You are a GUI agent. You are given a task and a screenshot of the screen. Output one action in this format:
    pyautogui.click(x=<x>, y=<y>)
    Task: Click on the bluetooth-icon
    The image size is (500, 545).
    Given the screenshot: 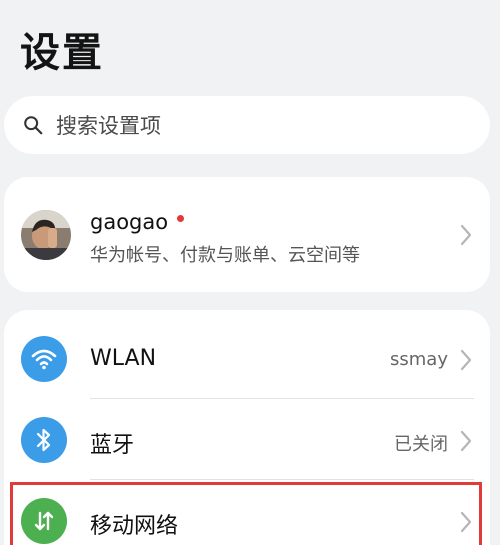 What is the action you would take?
    pyautogui.click(x=44, y=440)
    